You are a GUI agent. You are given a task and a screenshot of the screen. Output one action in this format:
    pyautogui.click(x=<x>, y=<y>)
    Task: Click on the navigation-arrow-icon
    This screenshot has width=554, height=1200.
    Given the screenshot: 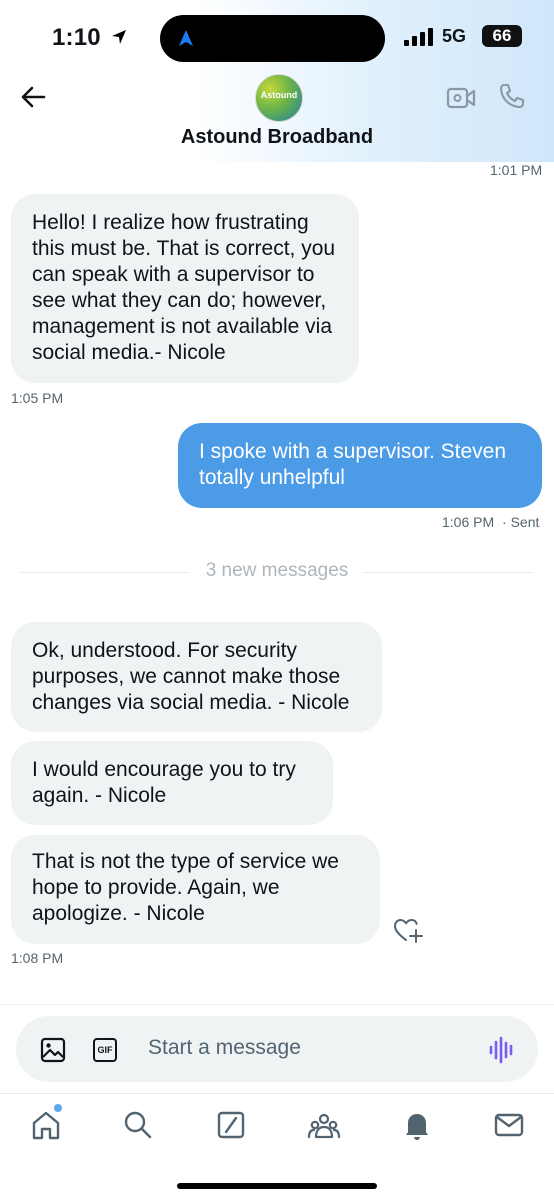 What is the action you would take?
    pyautogui.click(x=186, y=38)
    